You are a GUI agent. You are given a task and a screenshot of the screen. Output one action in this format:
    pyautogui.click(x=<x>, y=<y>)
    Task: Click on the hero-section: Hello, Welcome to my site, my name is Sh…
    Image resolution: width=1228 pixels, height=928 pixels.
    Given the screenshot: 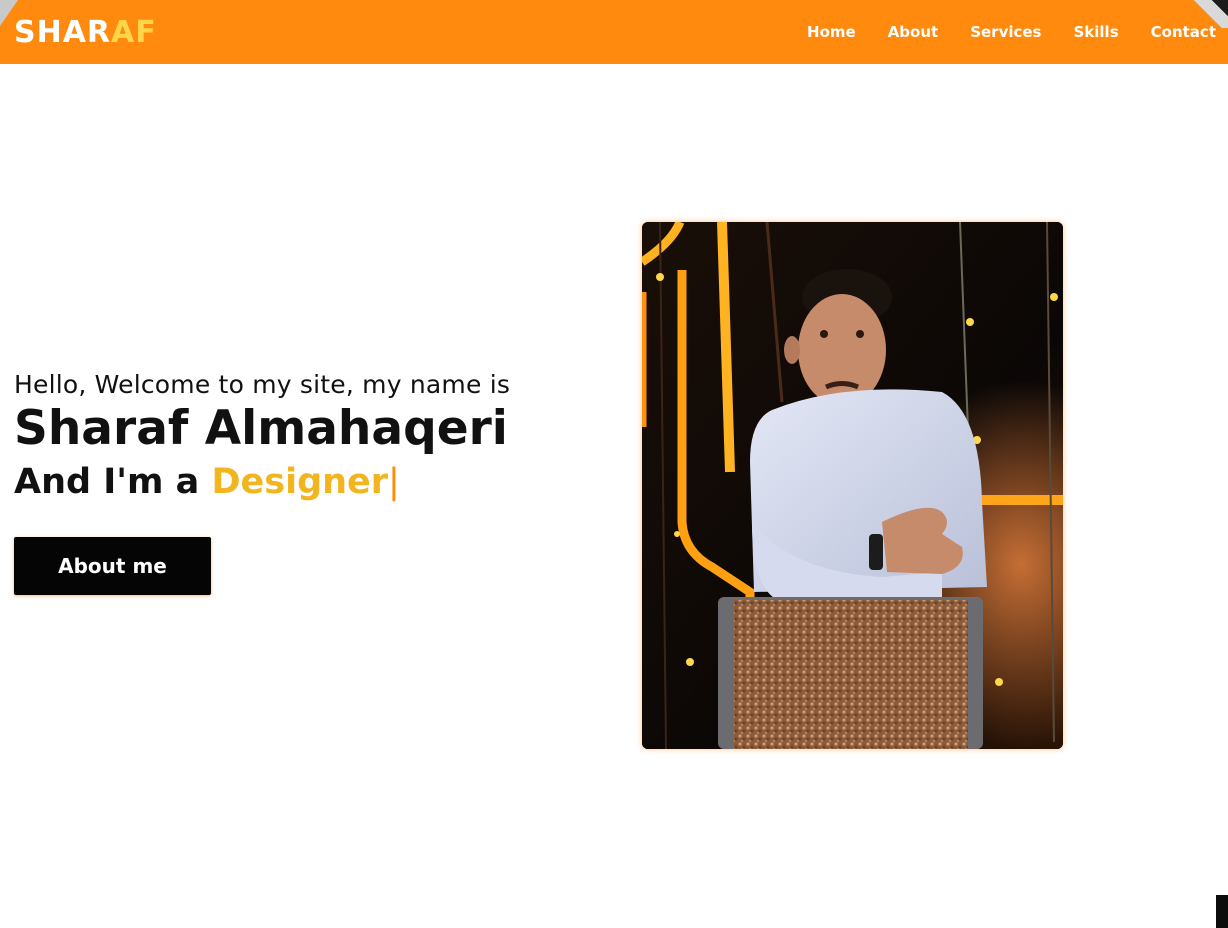 What is the action you would take?
    pyautogui.click(x=274, y=483)
    